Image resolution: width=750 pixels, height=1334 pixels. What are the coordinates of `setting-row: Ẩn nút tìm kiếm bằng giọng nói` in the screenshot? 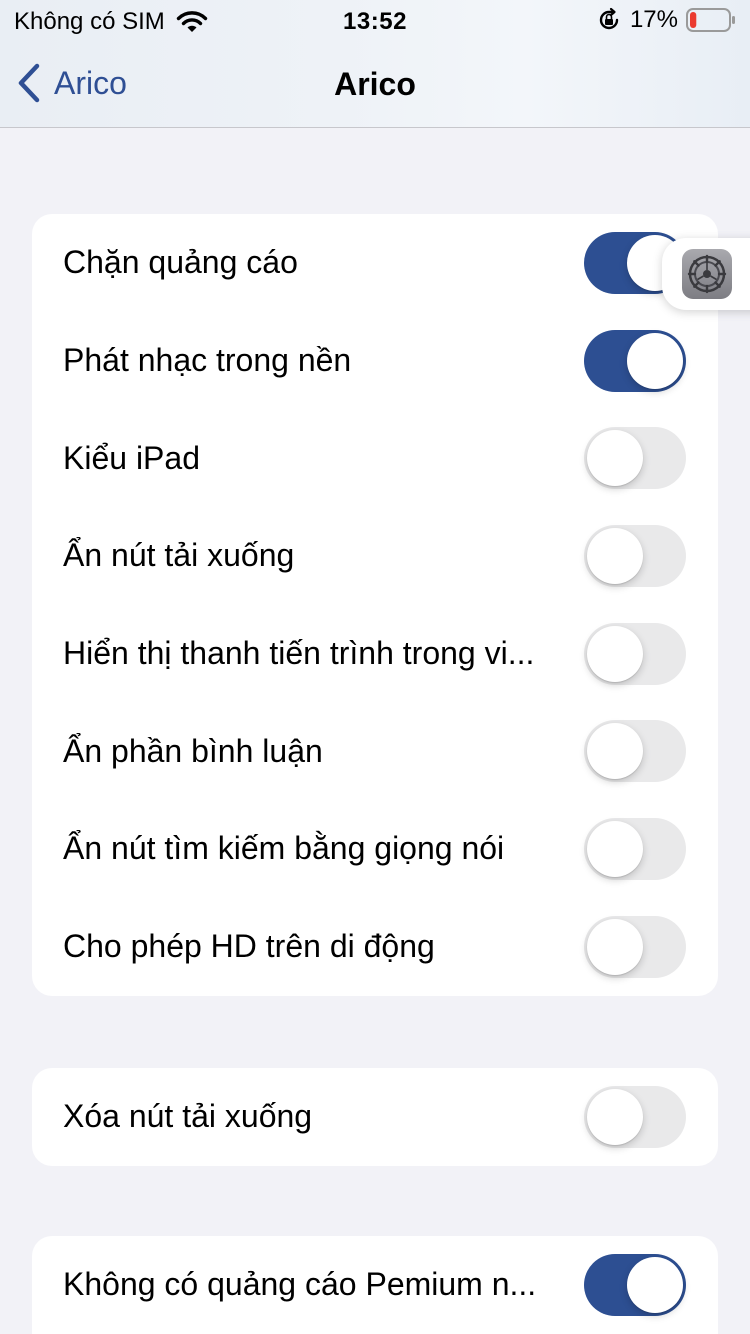 It's located at (375, 849).